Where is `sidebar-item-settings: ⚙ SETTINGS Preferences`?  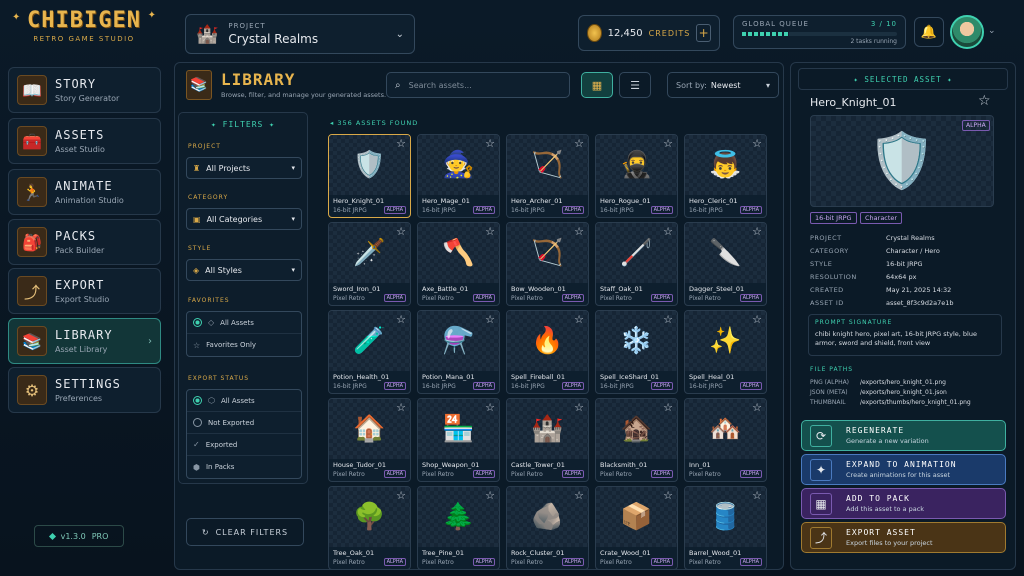 sidebar-item-settings: ⚙ SETTINGS Preferences is located at coordinates (84, 390).